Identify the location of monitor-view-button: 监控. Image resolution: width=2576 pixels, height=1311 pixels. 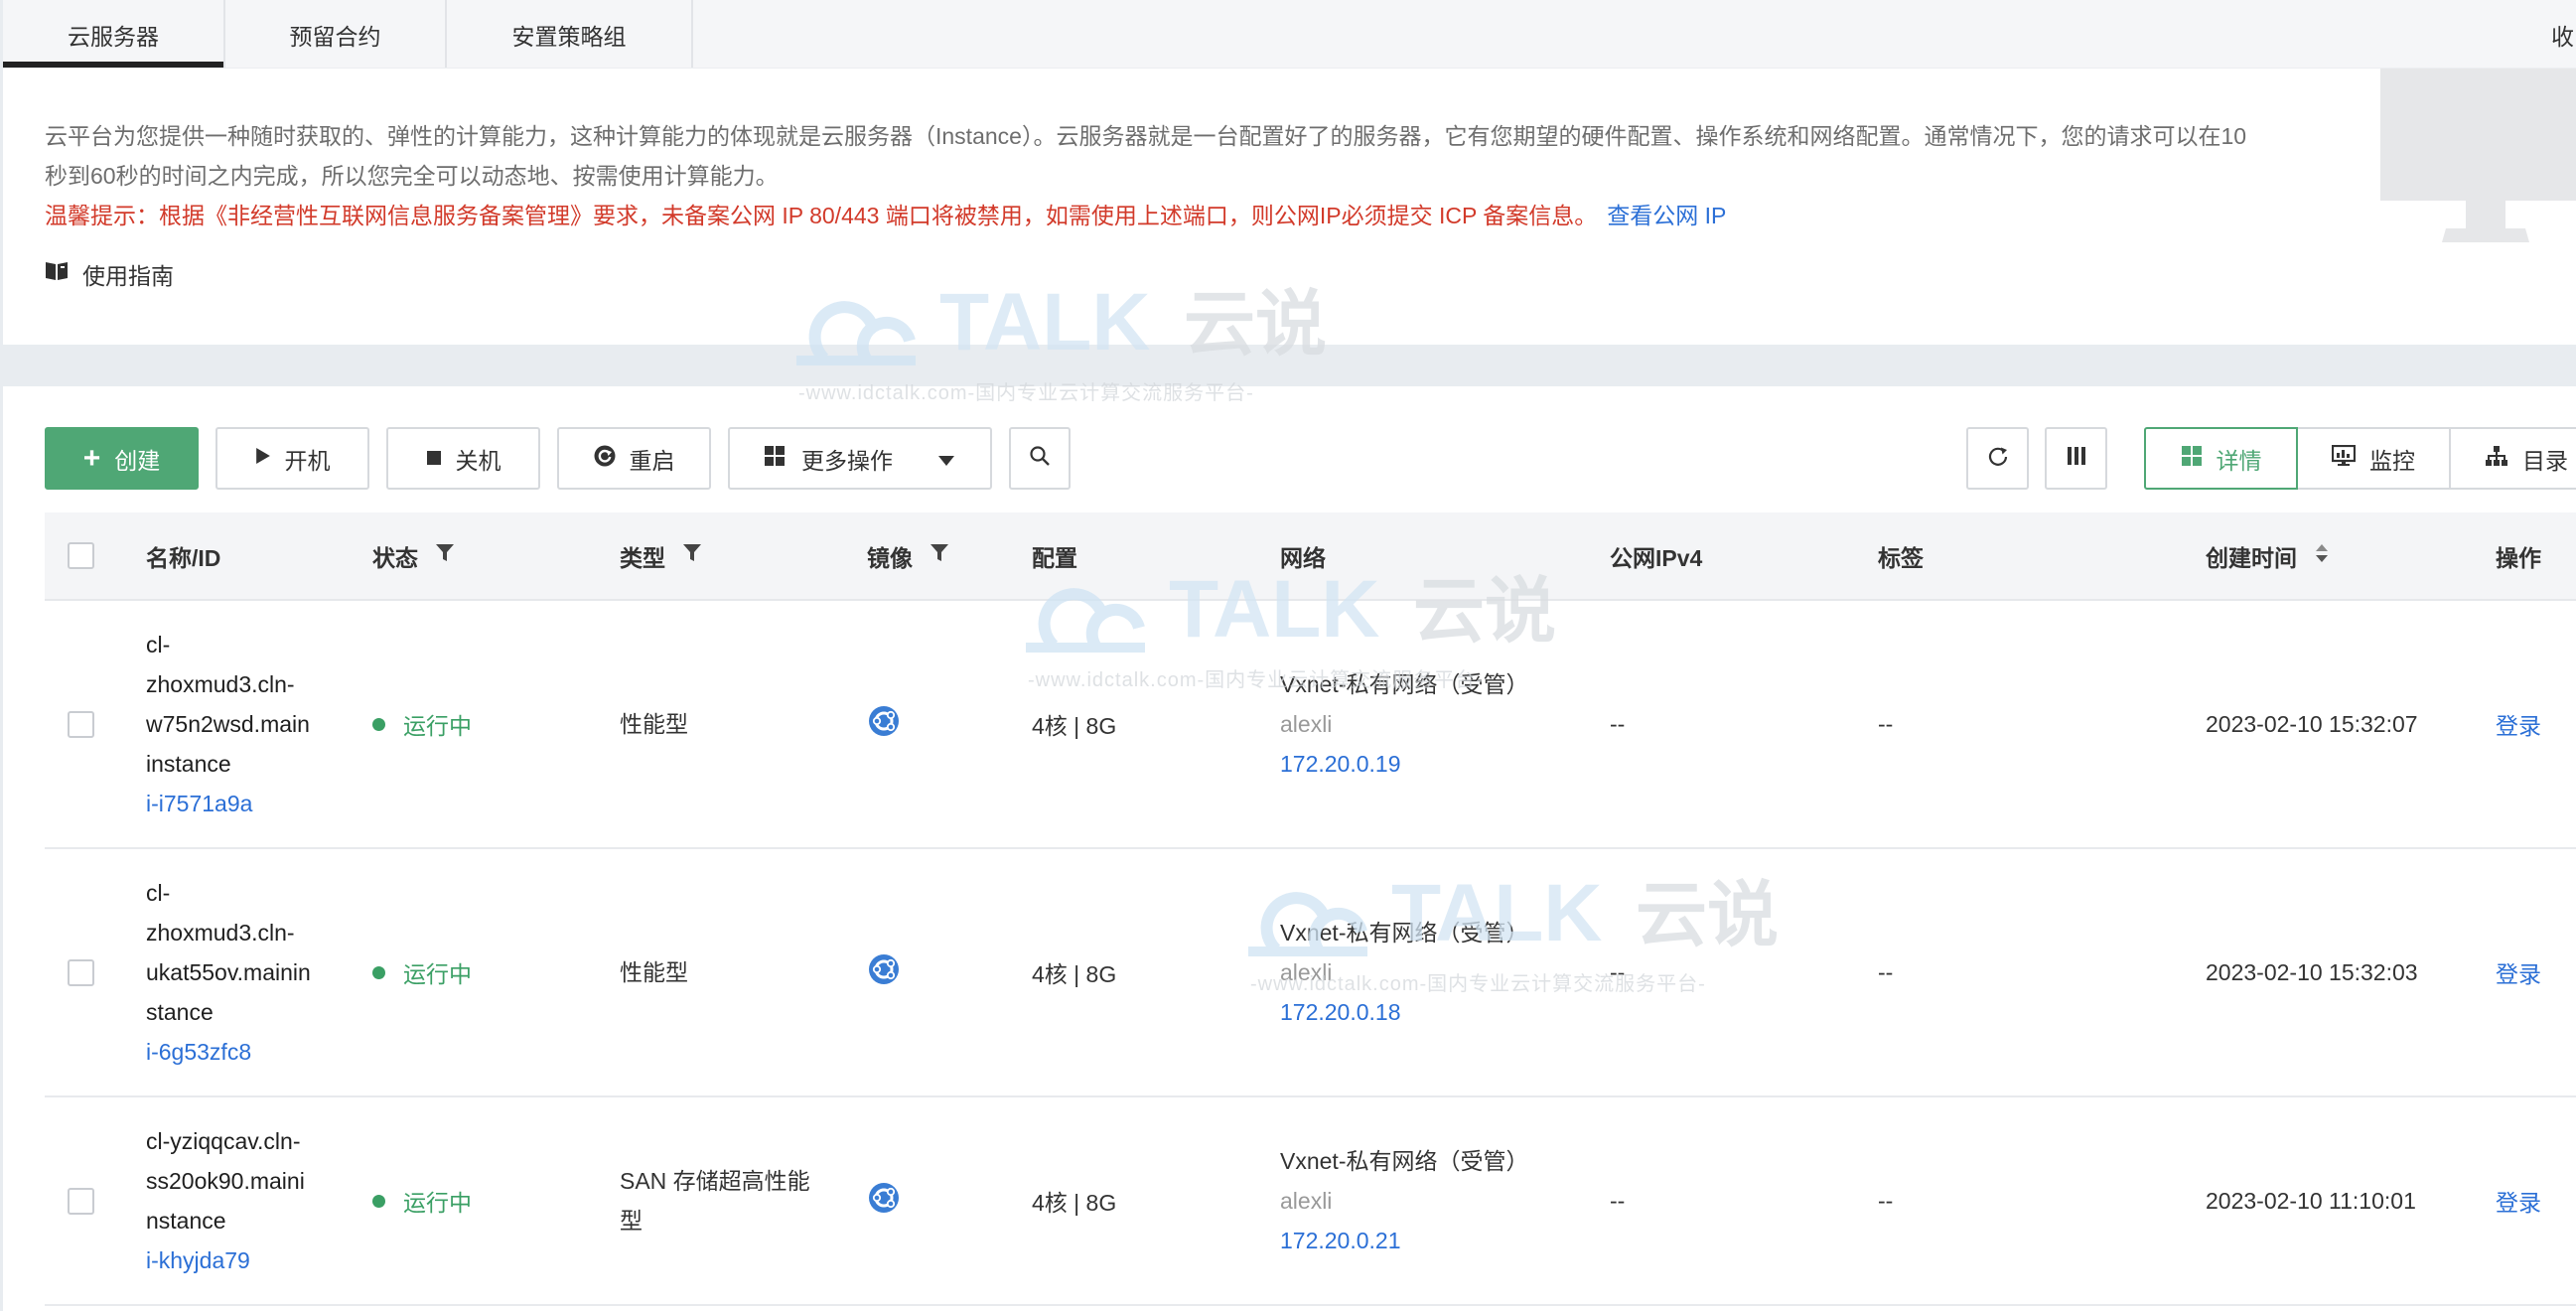
(2373, 458).